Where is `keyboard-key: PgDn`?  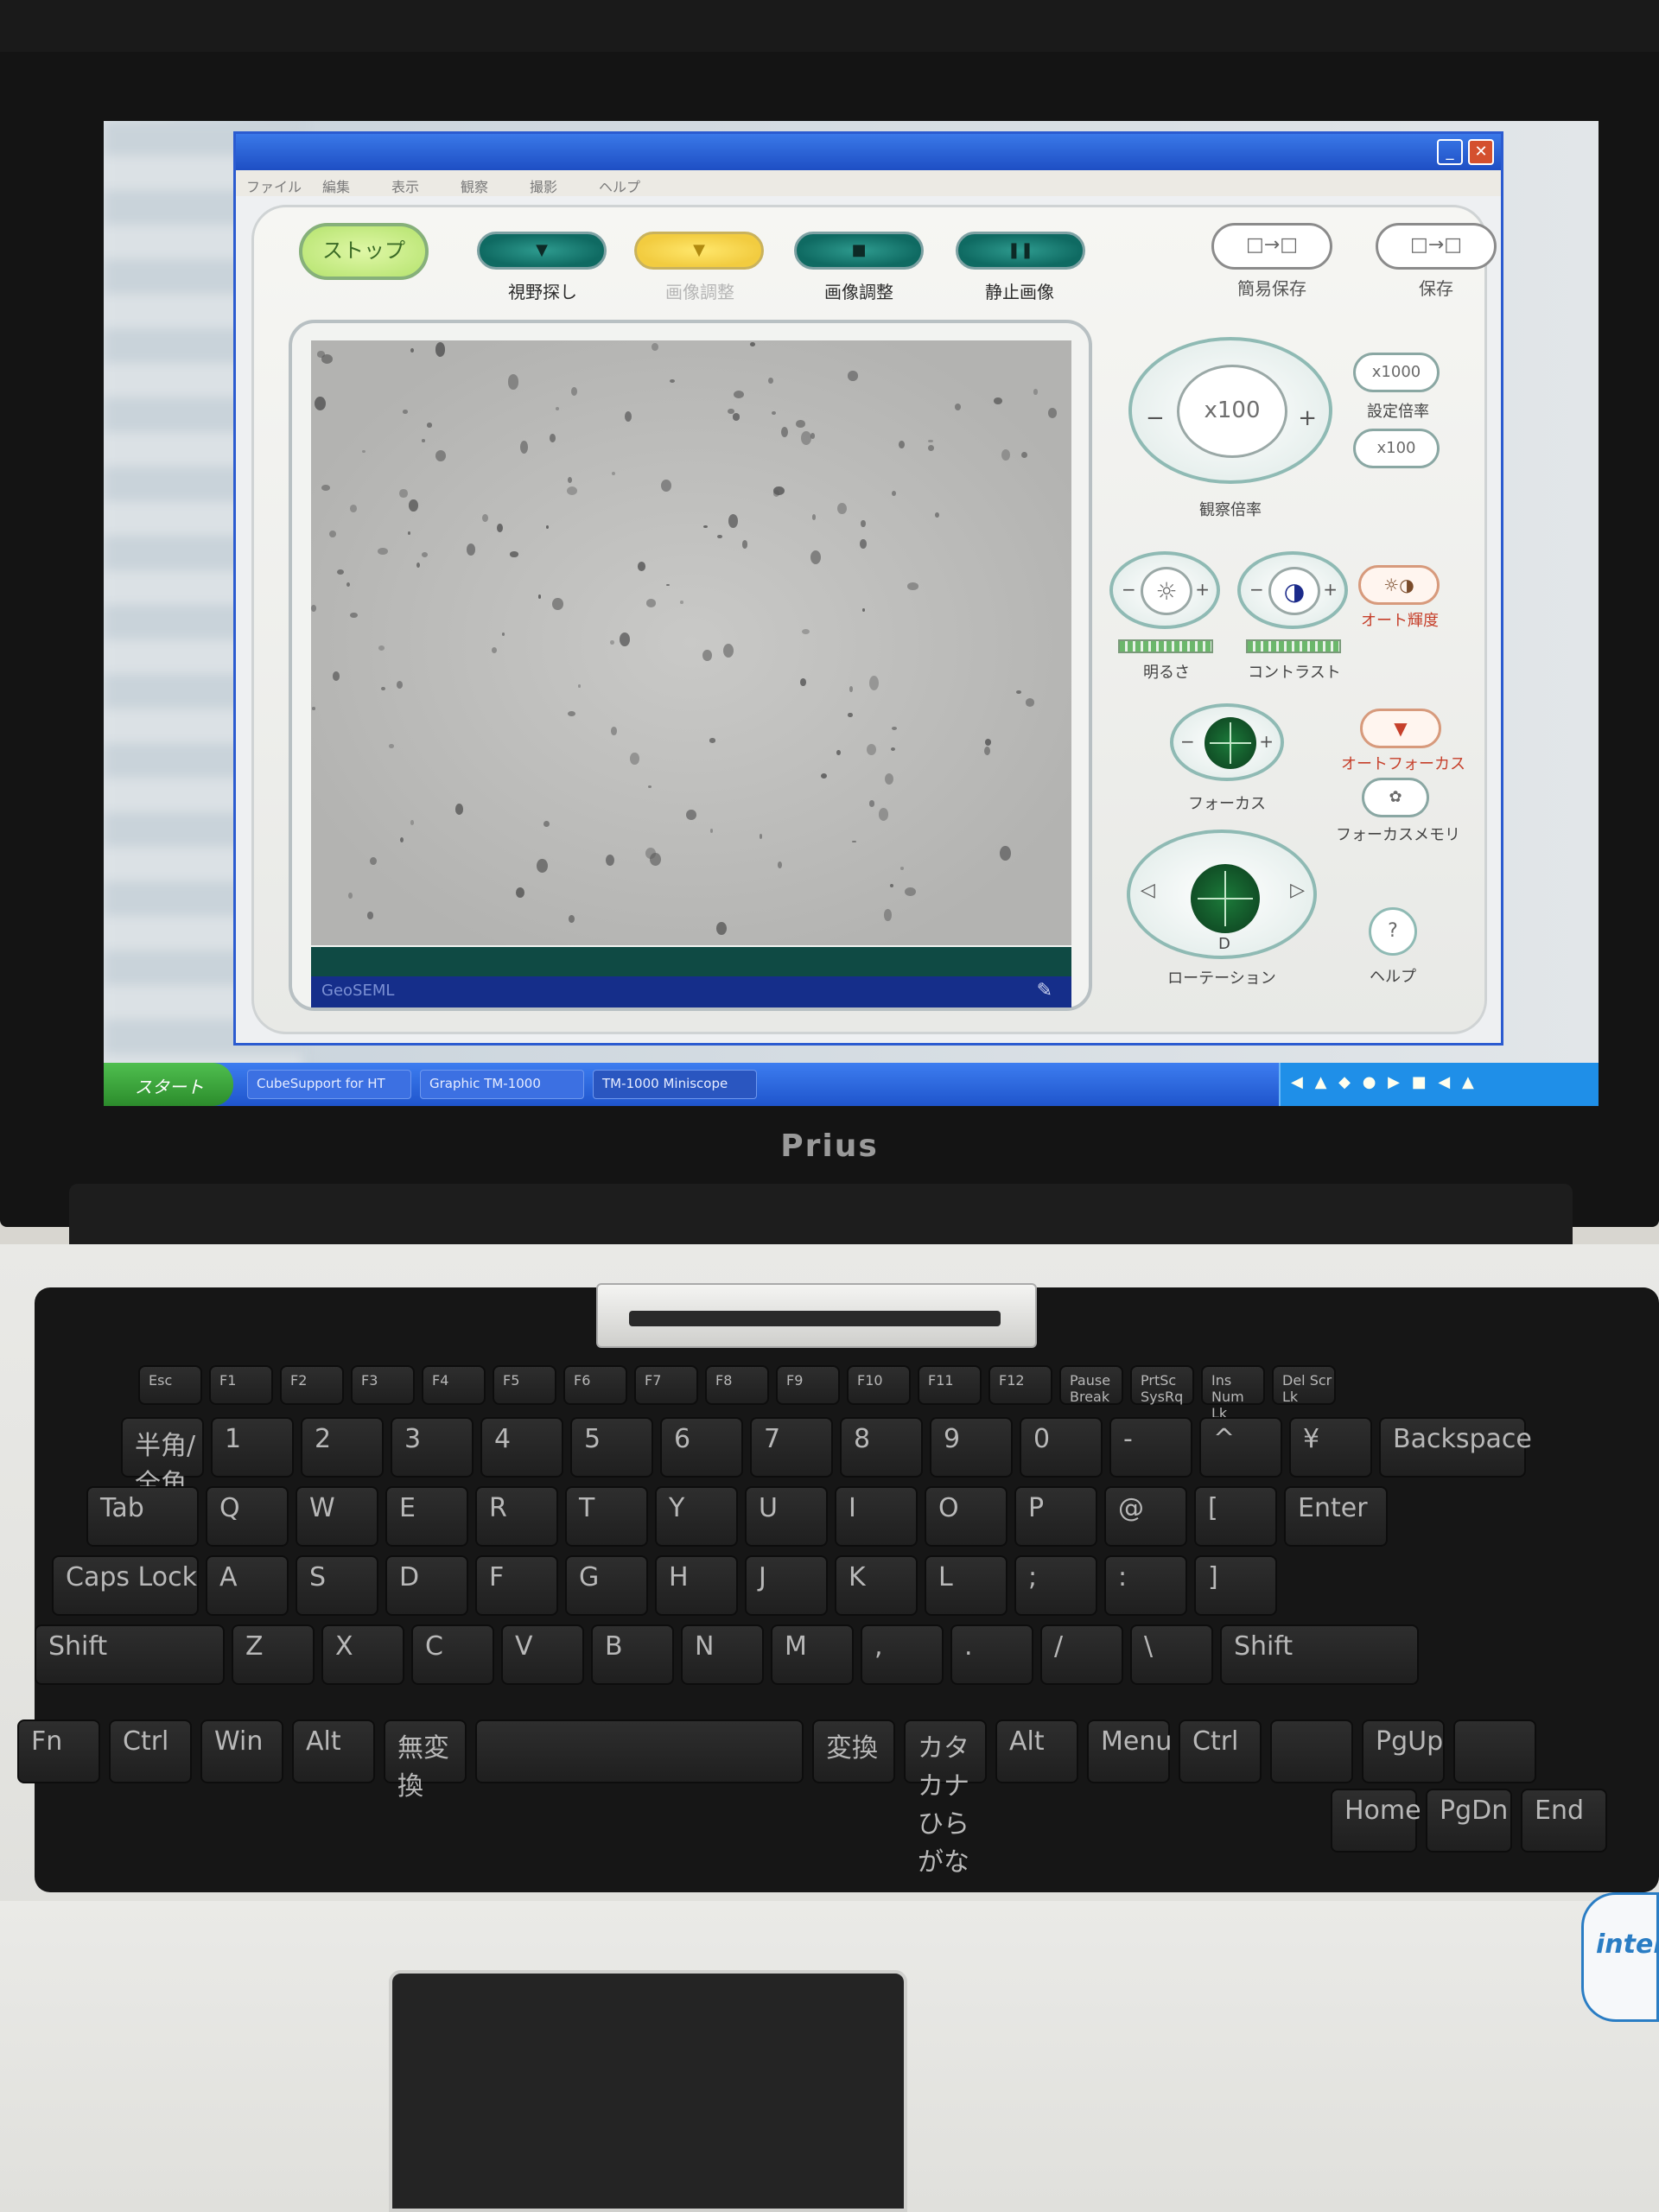
keyboard-key: PgDn is located at coordinates (1469, 1821).